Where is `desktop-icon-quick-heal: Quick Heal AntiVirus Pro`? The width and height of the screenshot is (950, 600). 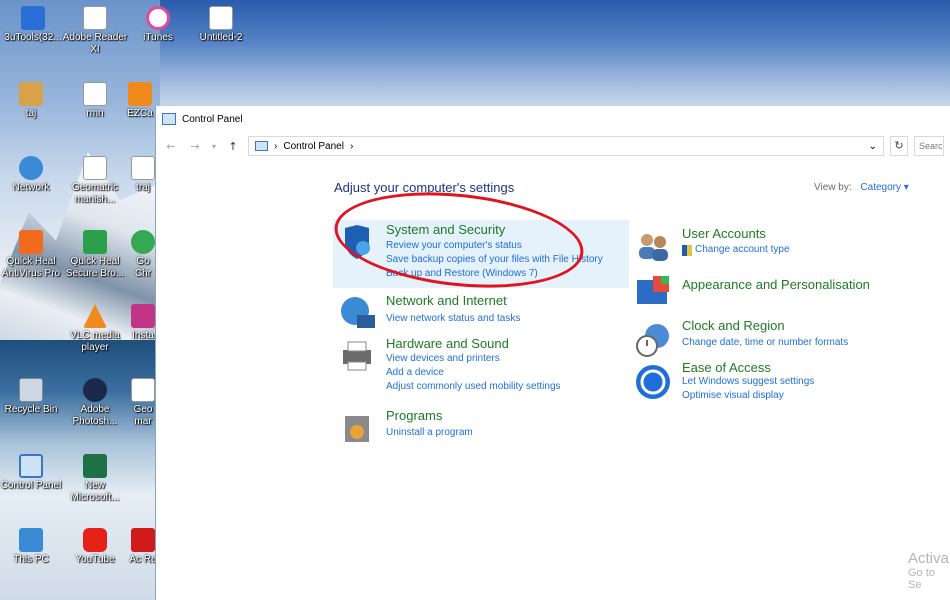 desktop-icon-quick-heal: Quick Heal AntiVirus Pro is located at coordinates (33, 255).